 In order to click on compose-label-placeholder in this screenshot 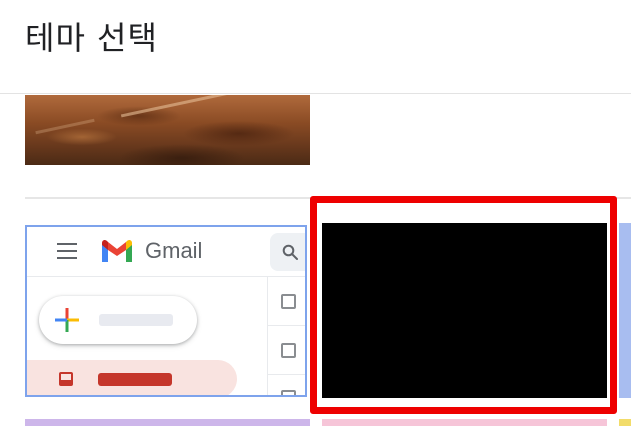, I will do `click(136, 320)`.